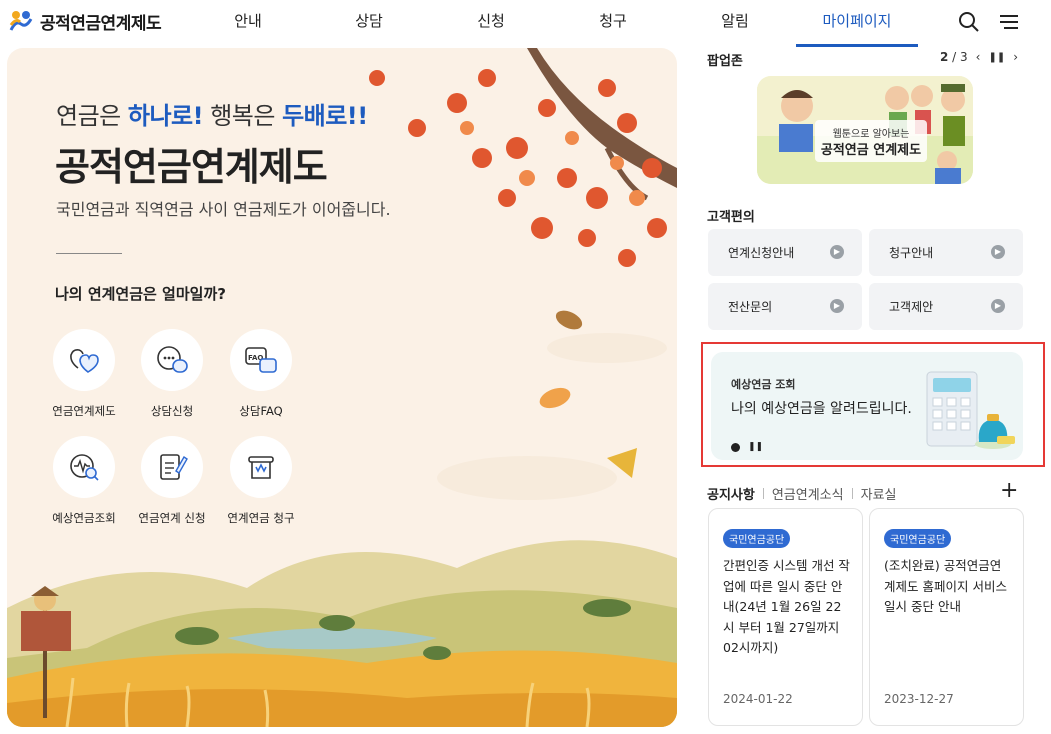 This screenshot has width=1051, height=734. I want to click on estimate-banner: 예상연금 조회 나의 예상연금을 알려드립니다. ❚❚, so click(867, 406).